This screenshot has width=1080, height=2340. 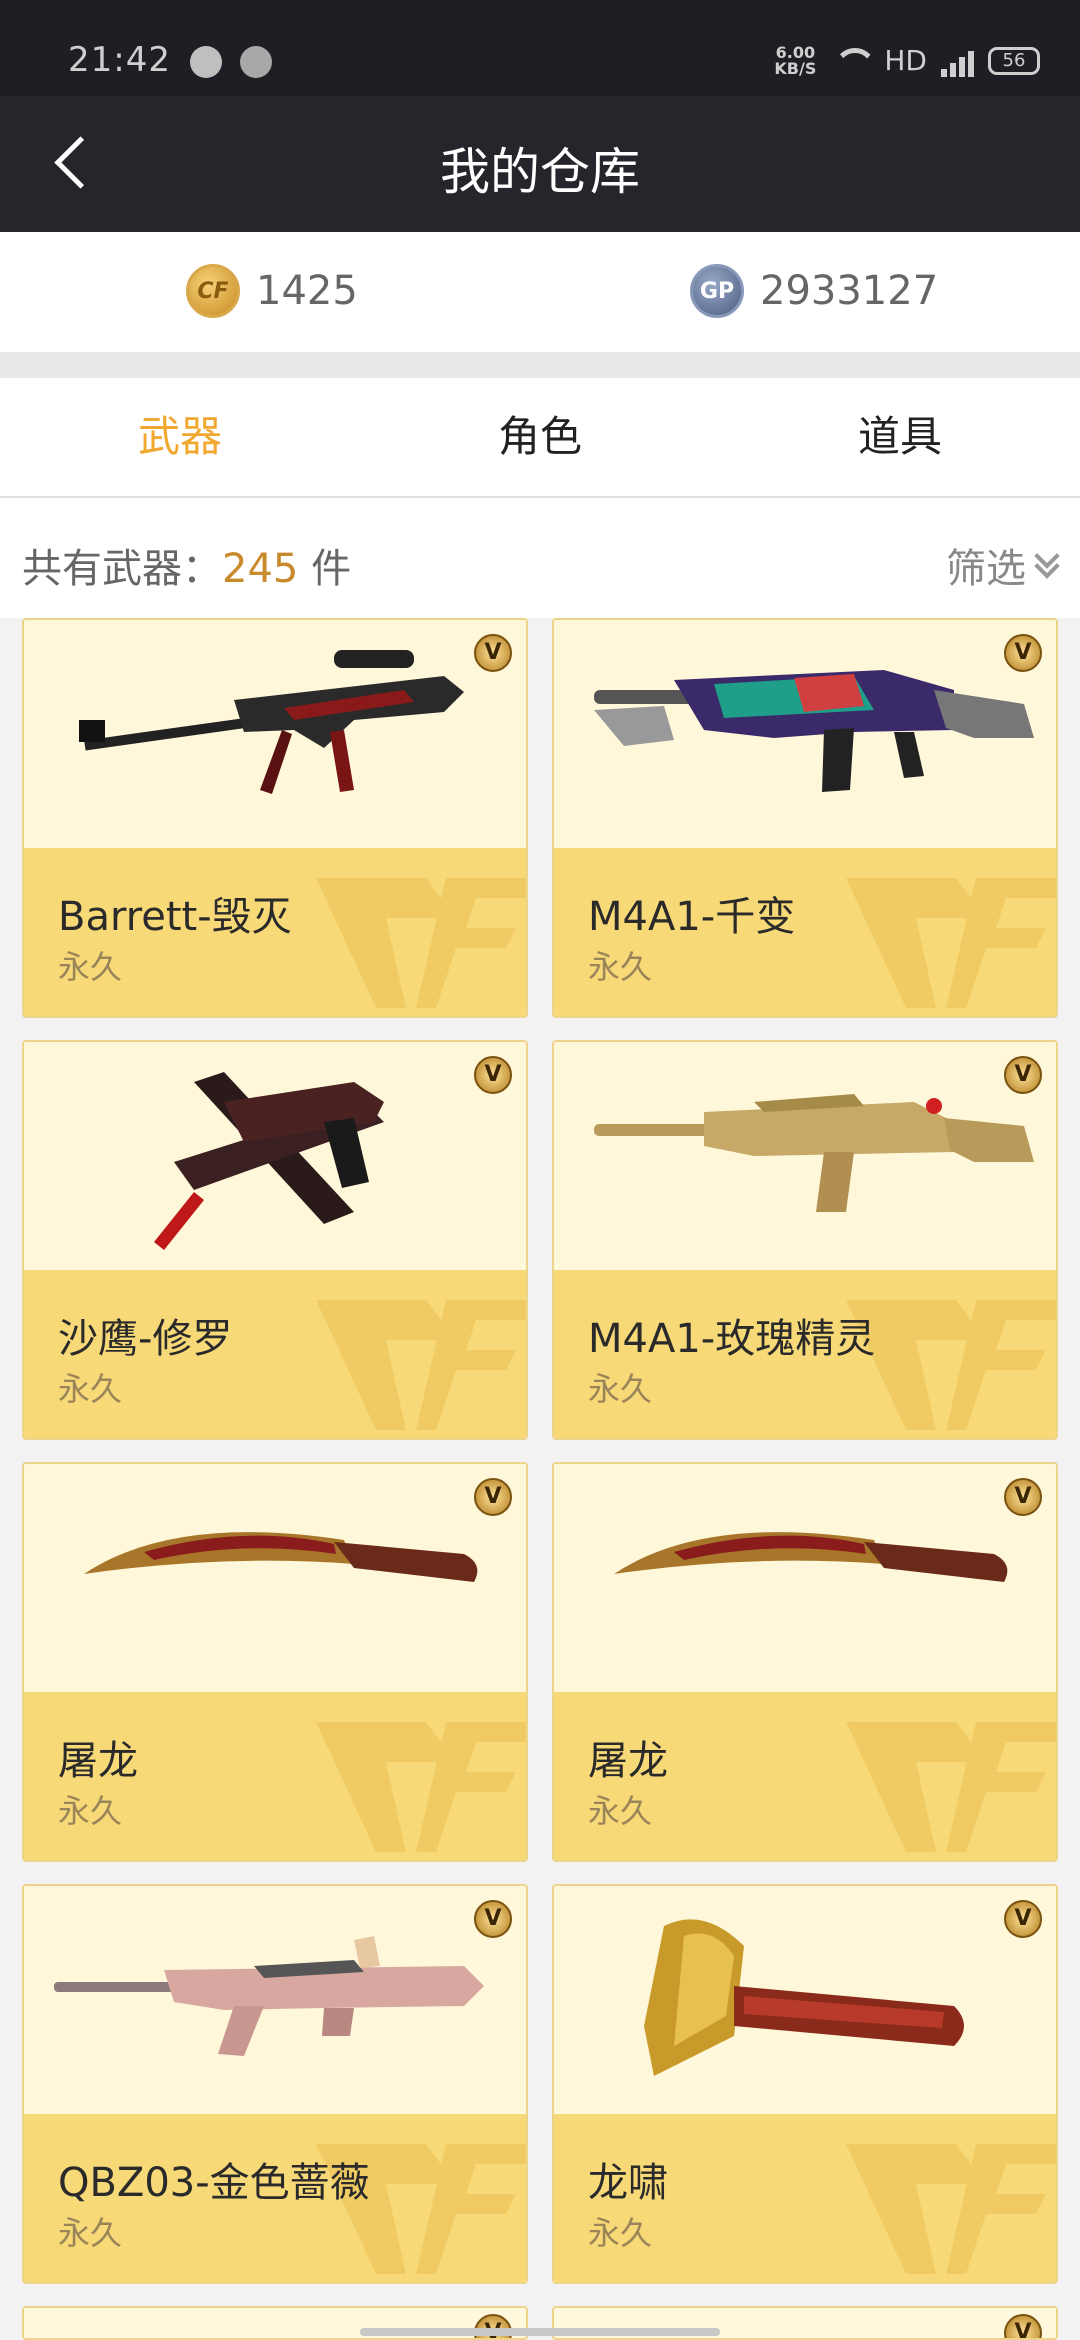 What do you see at coordinates (175, 917) in the screenshot?
I see `weapon-name: Barrett-毁灭` at bounding box center [175, 917].